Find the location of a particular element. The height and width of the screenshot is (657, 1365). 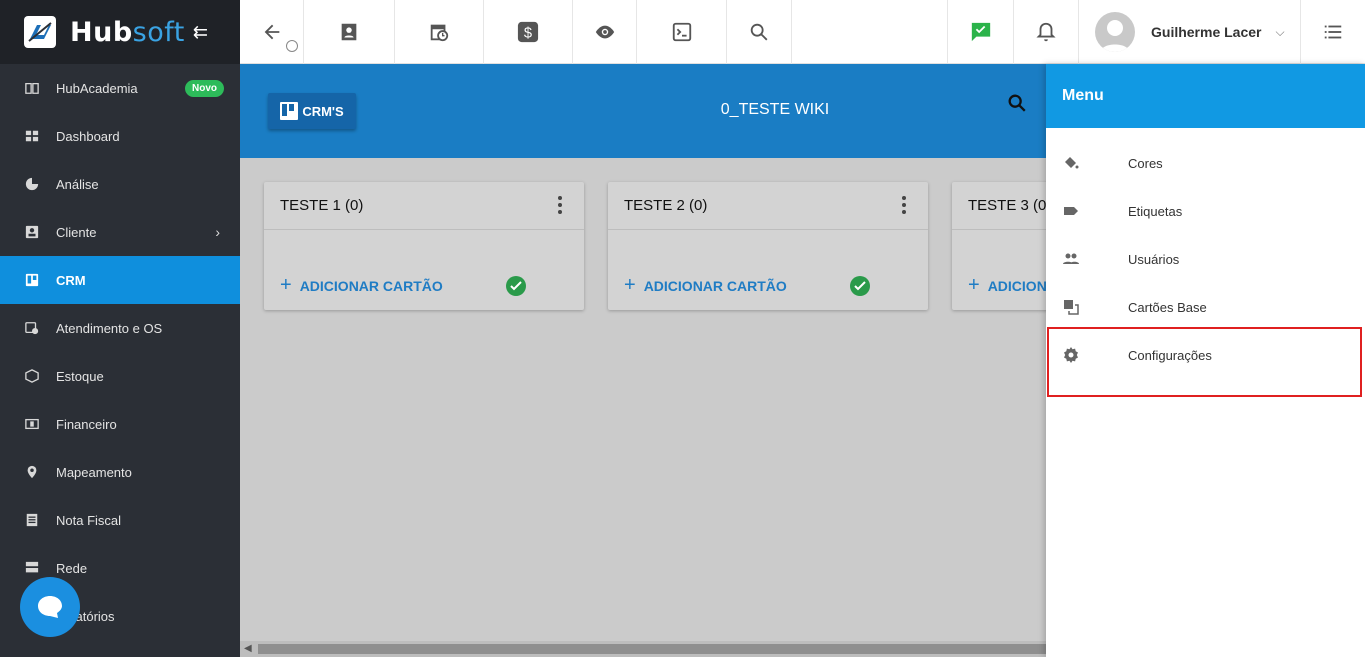

bell-icon is located at coordinates (1046, 32).